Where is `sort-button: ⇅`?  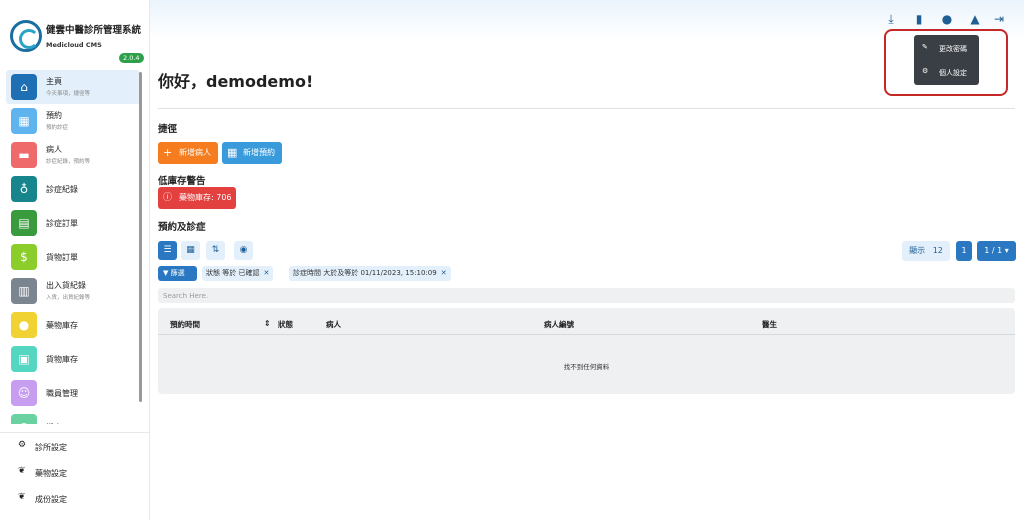 sort-button: ⇅ is located at coordinates (215, 250).